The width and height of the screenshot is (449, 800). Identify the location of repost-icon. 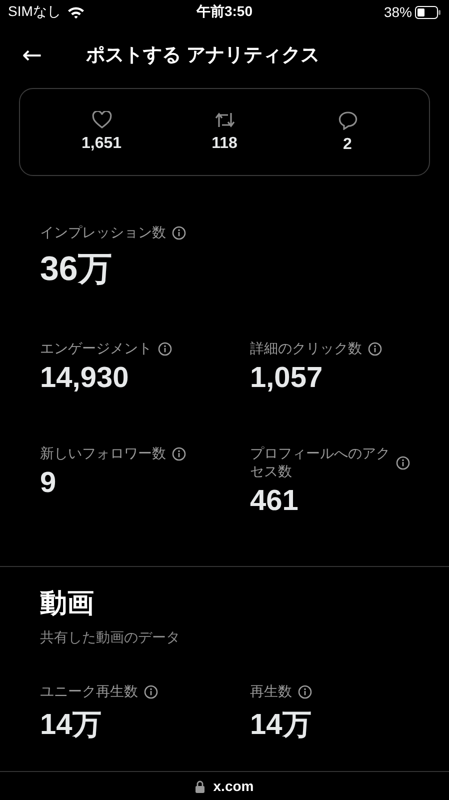
(225, 120).